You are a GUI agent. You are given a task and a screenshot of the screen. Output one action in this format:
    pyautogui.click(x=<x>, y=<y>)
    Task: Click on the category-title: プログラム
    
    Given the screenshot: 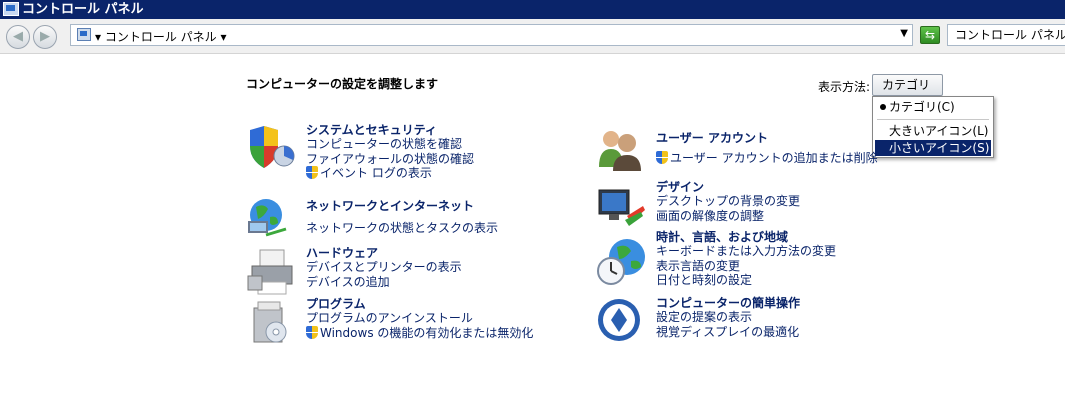 What is the action you would take?
    pyautogui.click(x=419, y=304)
    